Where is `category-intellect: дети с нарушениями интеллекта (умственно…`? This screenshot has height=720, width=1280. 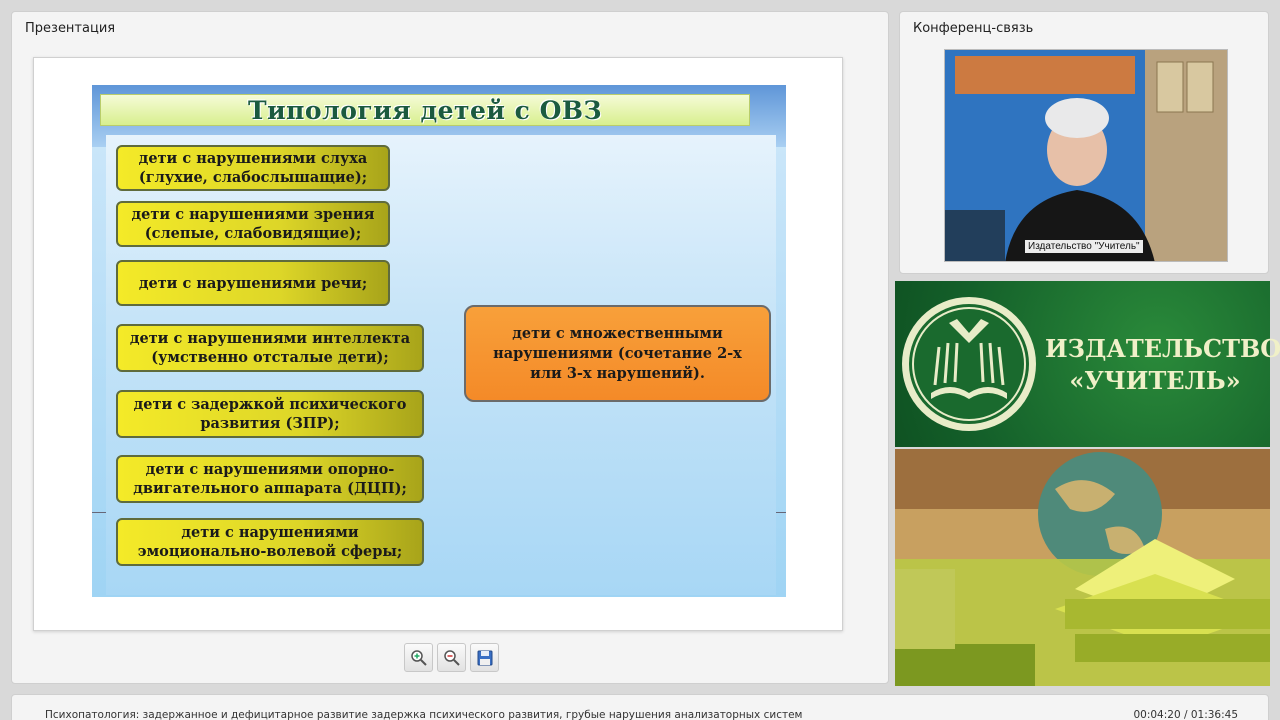 category-intellect: дети с нарушениями интеллекта (умственно… is located at coordinates (270, 348).